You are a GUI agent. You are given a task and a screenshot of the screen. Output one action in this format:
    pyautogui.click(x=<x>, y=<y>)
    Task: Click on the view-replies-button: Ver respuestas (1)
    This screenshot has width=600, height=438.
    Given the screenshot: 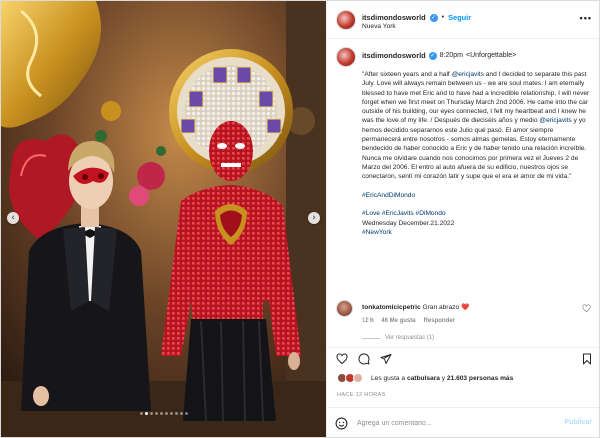 What is the action you would take?
    pyautogui.click(x=398, y=338)
    